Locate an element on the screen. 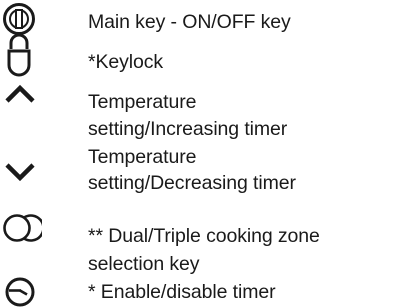  legend-line: selection key is located at coordinates (144, 264).